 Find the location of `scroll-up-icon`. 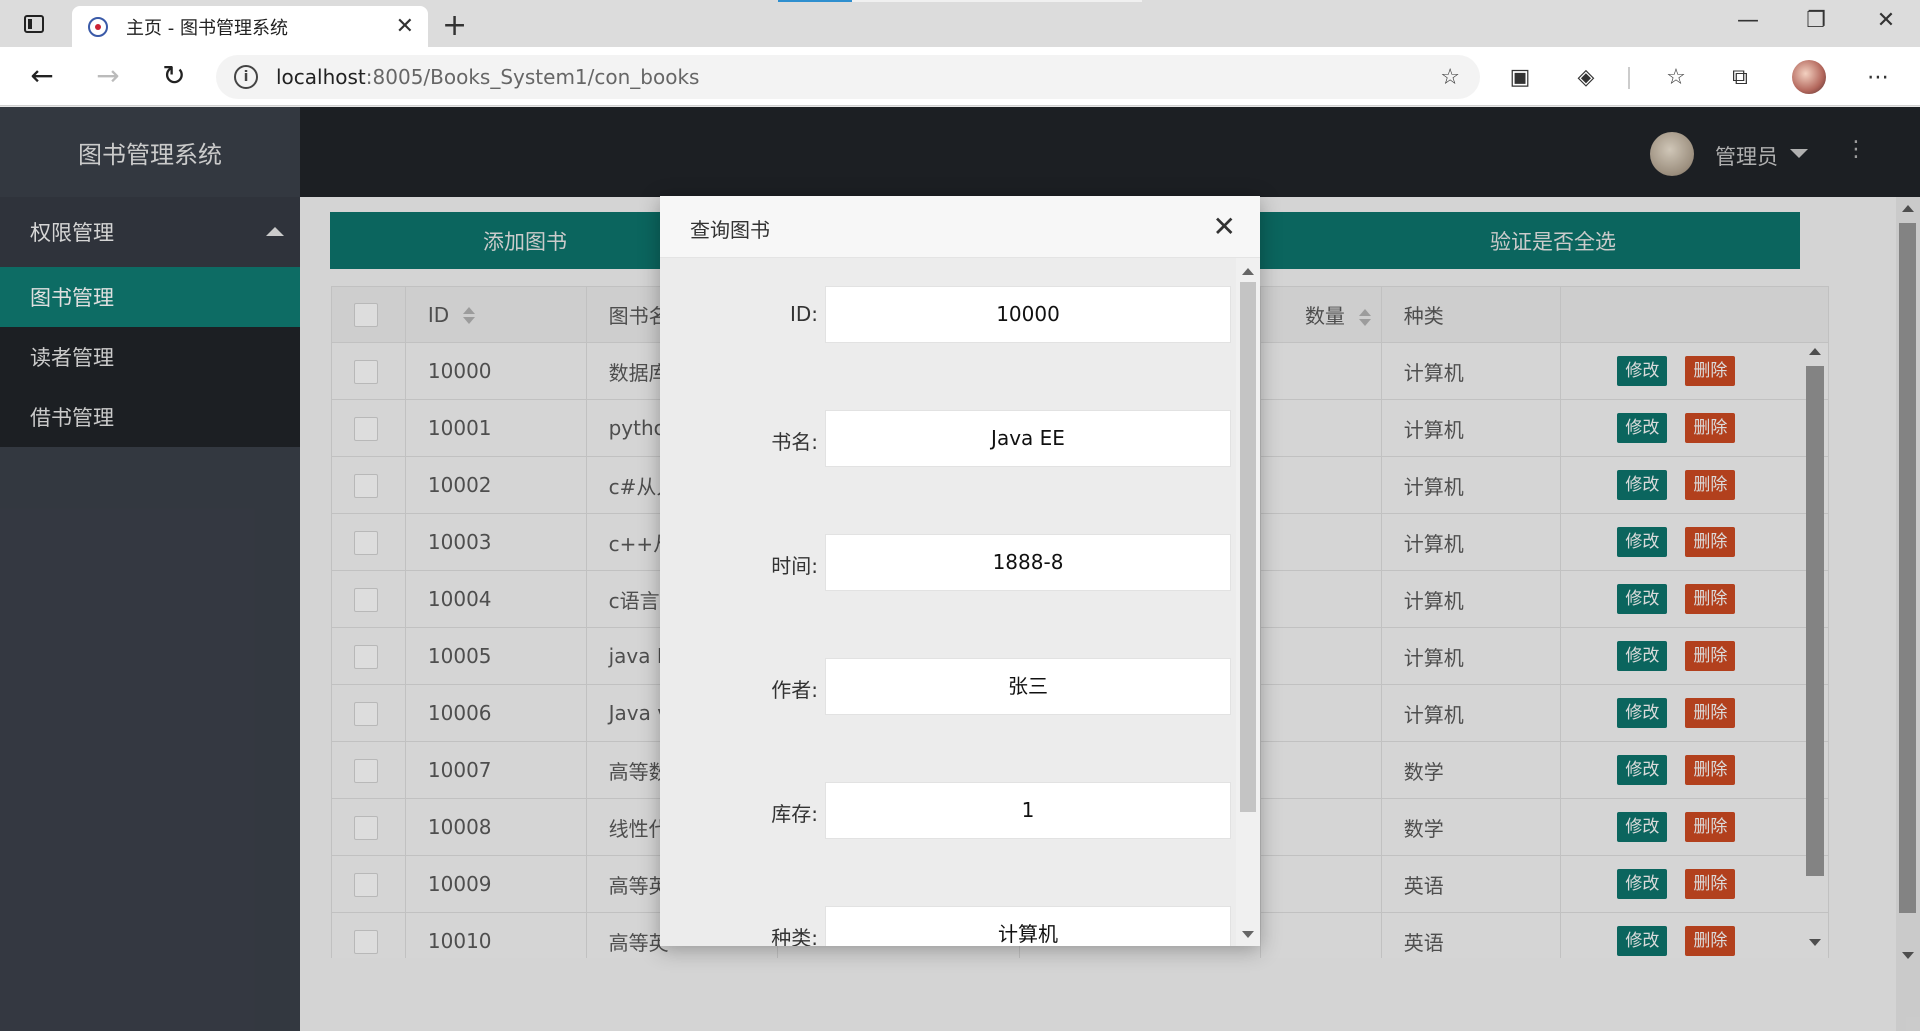

scroll-up-icon is located at coordinates (1815, 351).